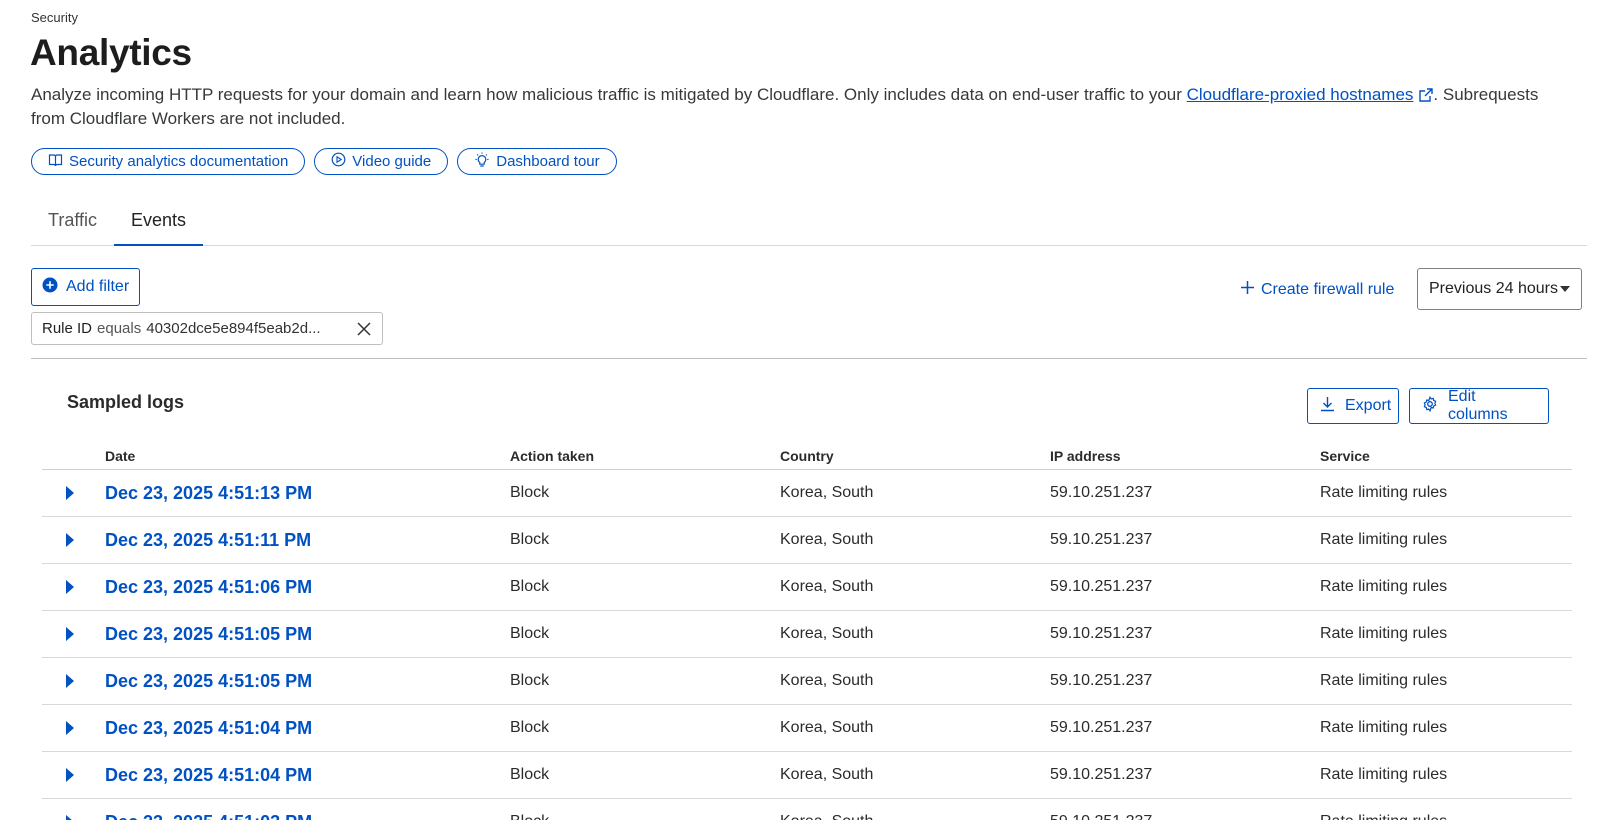 The height and width of the screenshot is (820, 1612). What do you see at coordinates (208, 816) in the screenshot?
I see `event-date-link: Dec 23, 2025 4:51:03 PM` at bounding box center [208, 816].